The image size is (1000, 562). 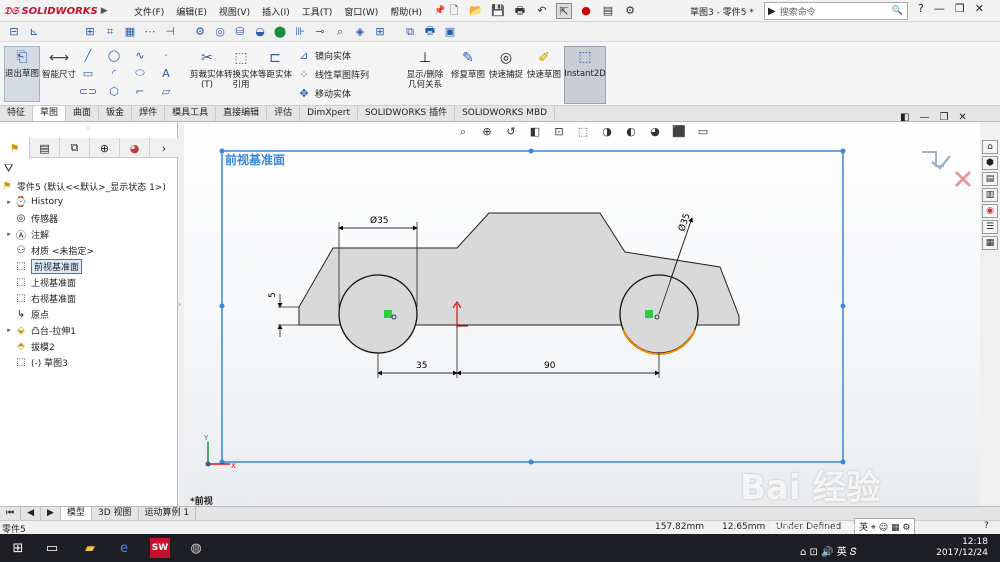 What do you see at coordinates (26, 314) in the screenshot?
I see `tree-item-origin: ↳ 原点` at bounding box center [26, 314].